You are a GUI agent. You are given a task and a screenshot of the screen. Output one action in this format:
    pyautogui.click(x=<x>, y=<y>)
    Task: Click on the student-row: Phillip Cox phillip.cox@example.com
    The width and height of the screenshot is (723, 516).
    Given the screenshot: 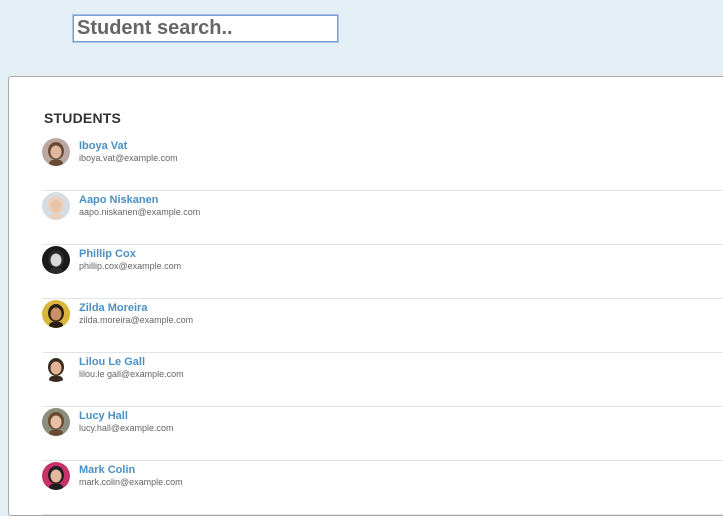 What is the action you would take?
    pyautogui.click(x=382, y=272)
    